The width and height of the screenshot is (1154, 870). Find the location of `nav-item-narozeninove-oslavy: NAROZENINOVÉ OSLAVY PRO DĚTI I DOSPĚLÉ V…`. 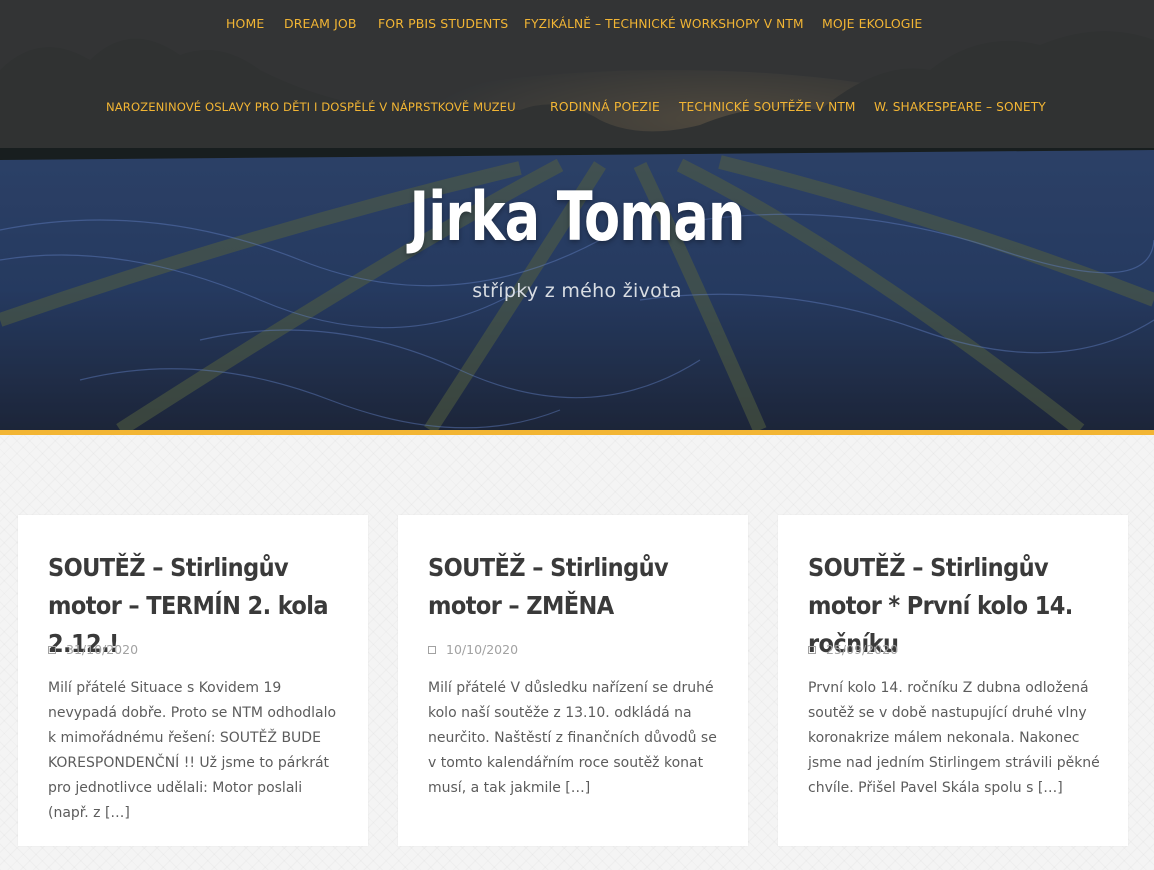

nav-item-narozeninove-oslavy: NAROZENINOVÉ OSLAVY PRO DĚTI I DOSPĚLÉ V… is located at coordinates (311, 107).